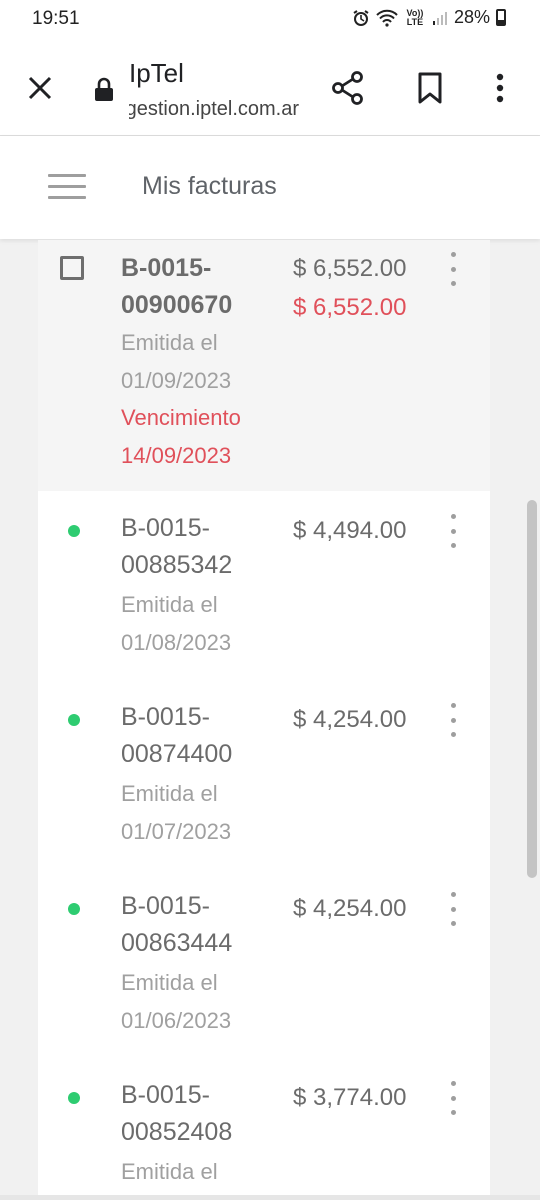 This screenshot has height=1200, width=540. I want to click on invoice-issued: Emitida el 01/06/2023, so click(176, 1001).